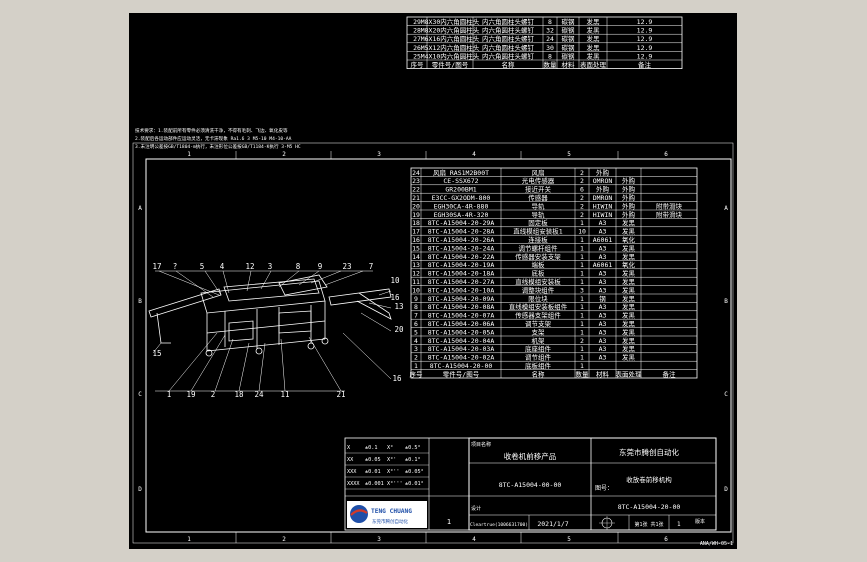 The height and width of the screenshot is (562, 867). Describe the element at coordinates (384, 460) in the screenshot. I see `tolerance-row: XX ±0.05 X°' ±0.1°` at that location.